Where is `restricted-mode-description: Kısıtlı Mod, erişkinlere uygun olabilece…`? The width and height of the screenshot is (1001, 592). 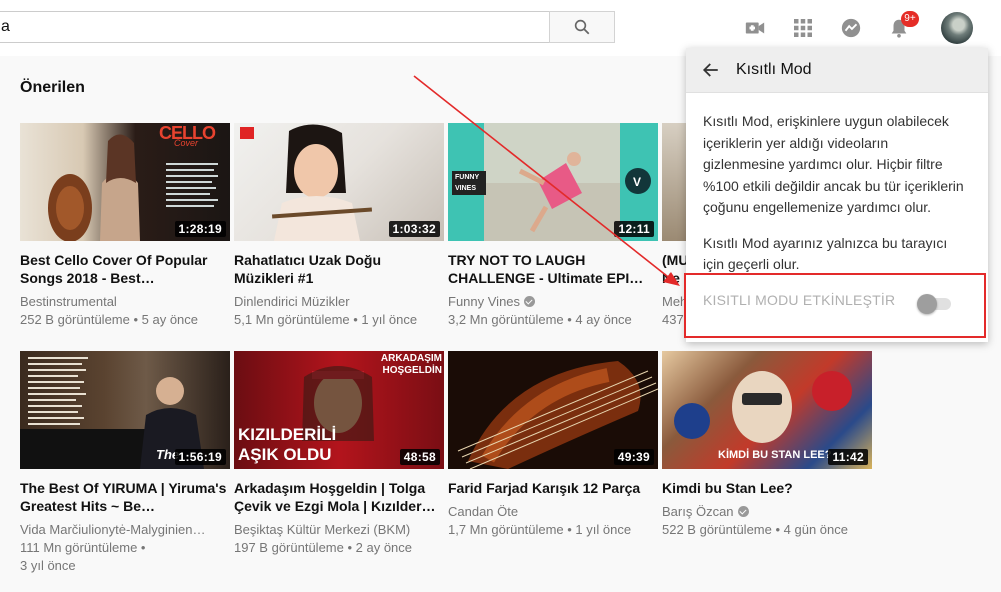
restricted-mode-description: Kısıtlı Mod, erişkinlere uygun olabilece… is located at coordinates (837, 184).